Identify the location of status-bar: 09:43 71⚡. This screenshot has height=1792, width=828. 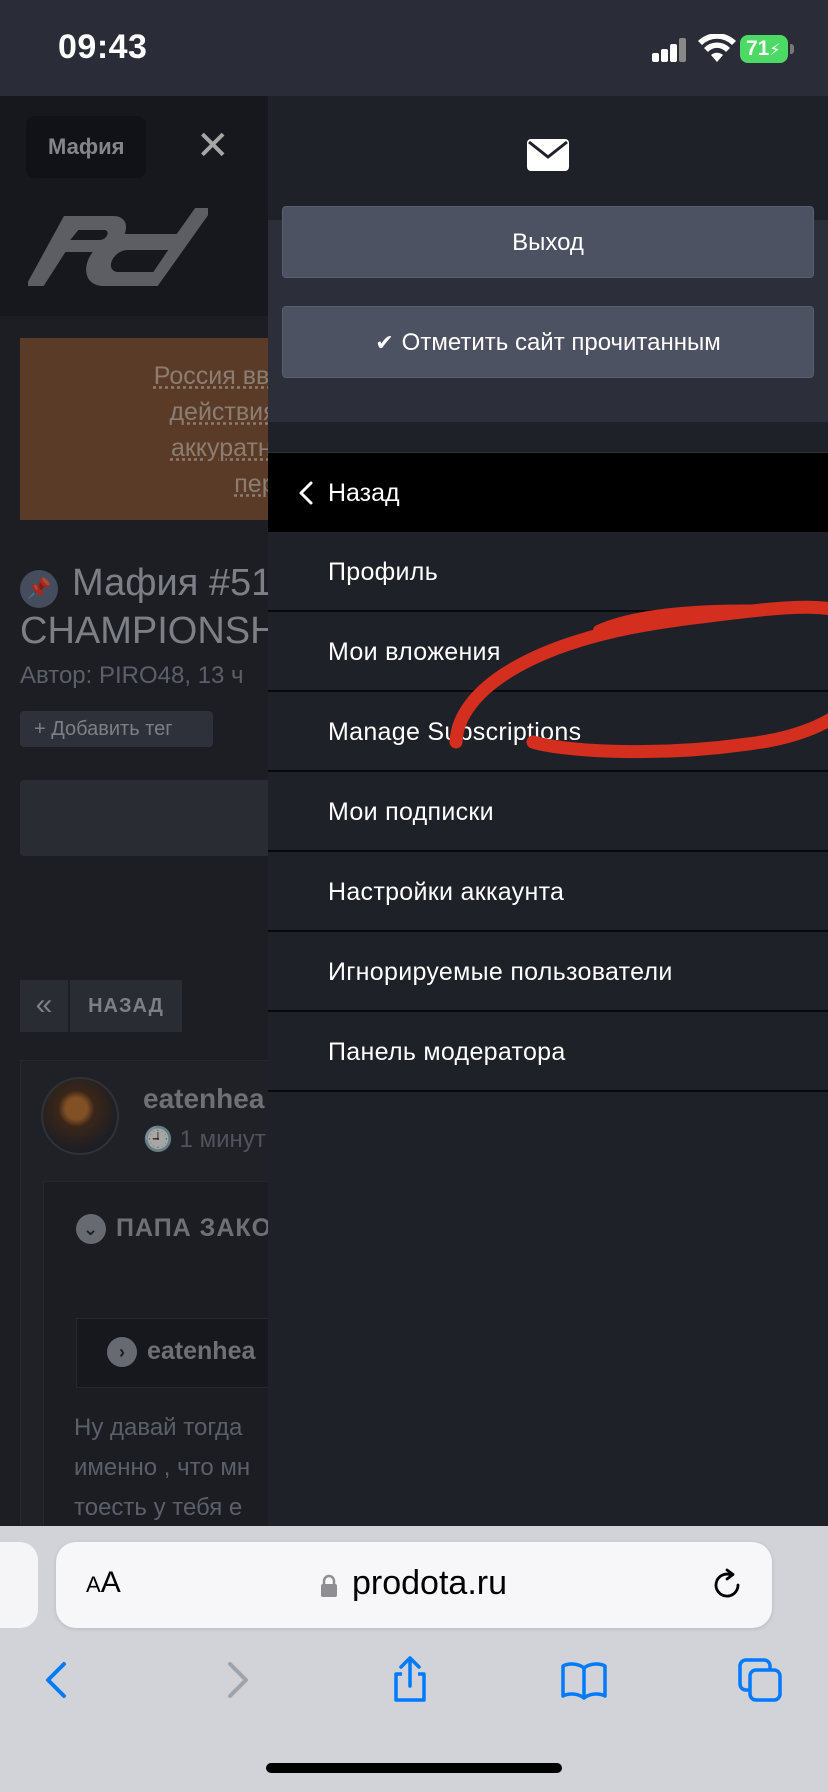
(414, 48).